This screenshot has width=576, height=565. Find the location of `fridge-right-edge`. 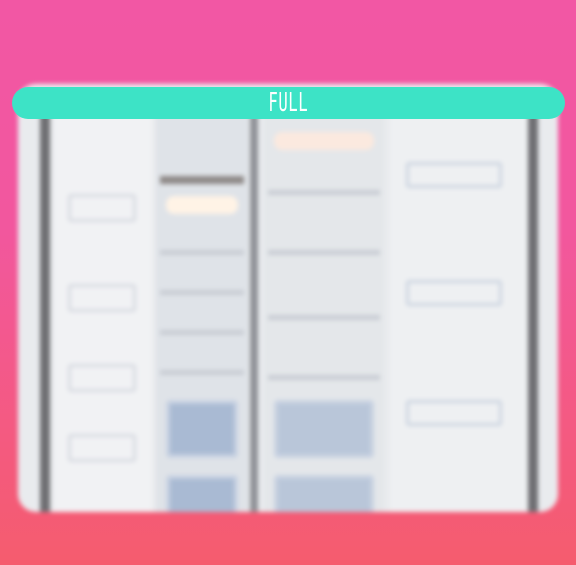

fridge-right-edge is located at coordinates (533, 303).